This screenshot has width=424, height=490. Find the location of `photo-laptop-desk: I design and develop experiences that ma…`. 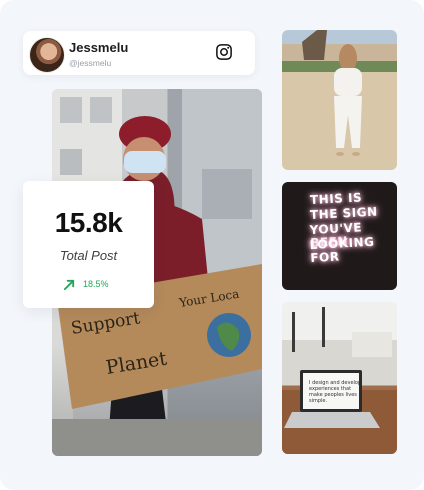

photo-laptop-desk: I design and develop experiences that ma… is located at coordinates (339, 378).